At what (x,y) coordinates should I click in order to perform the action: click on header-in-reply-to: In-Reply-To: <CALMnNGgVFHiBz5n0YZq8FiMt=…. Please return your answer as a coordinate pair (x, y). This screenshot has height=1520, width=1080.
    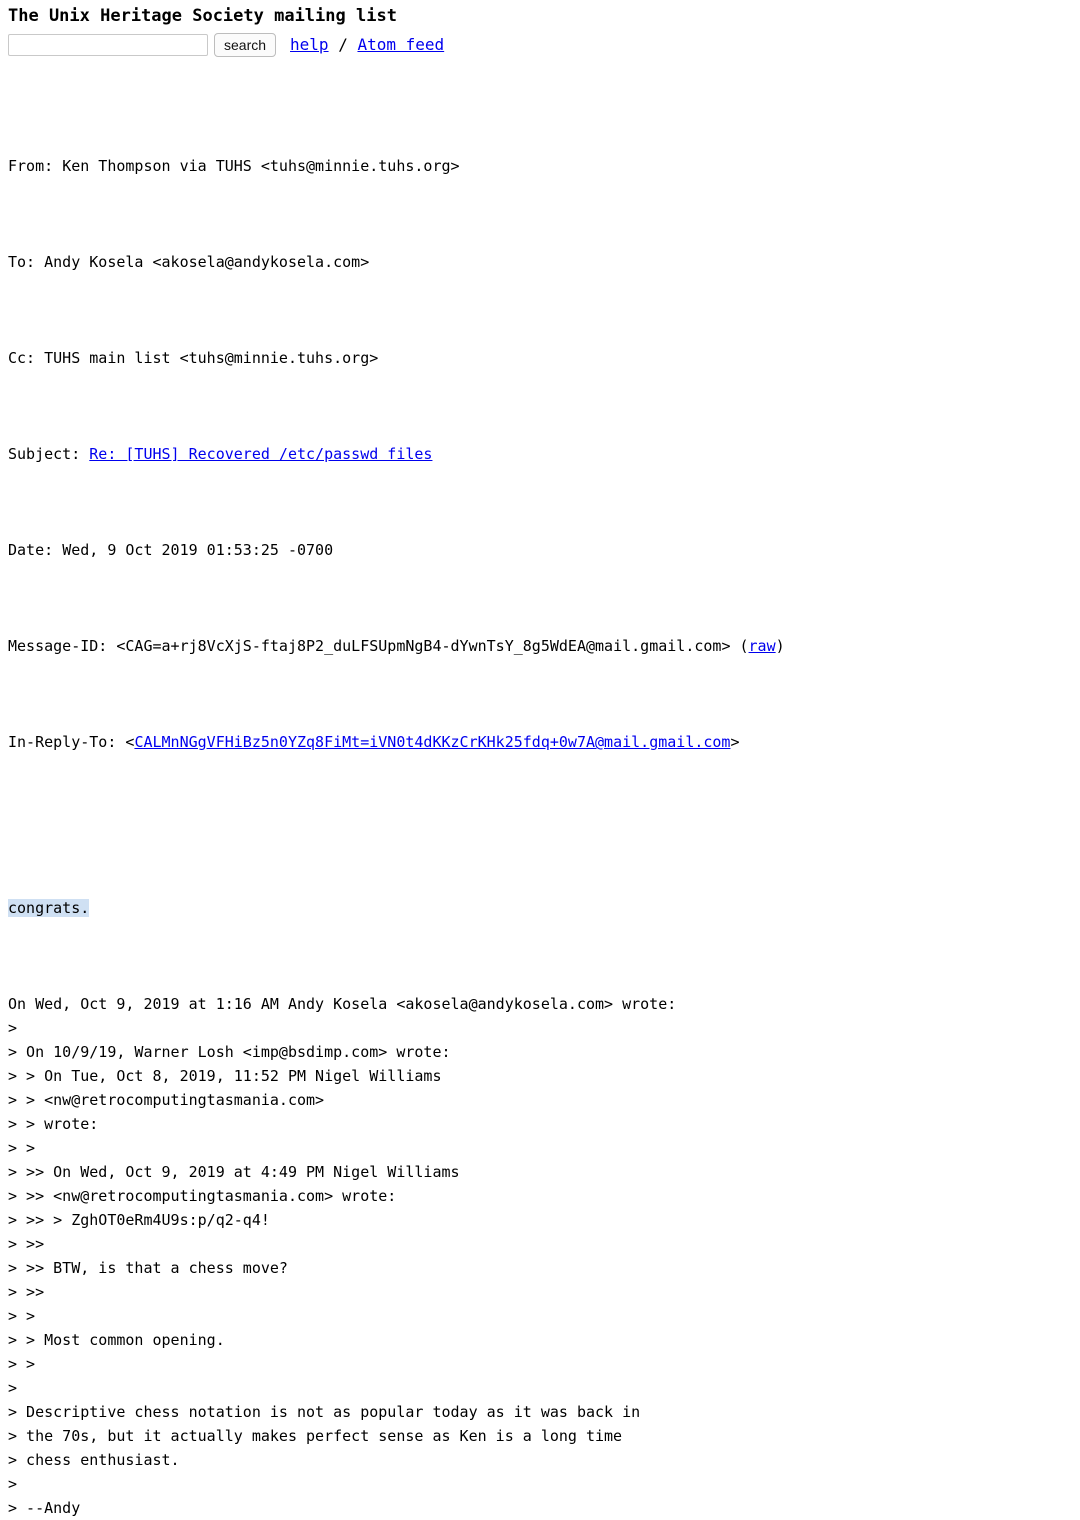
    Looking at the image, I should click on (544, 742).